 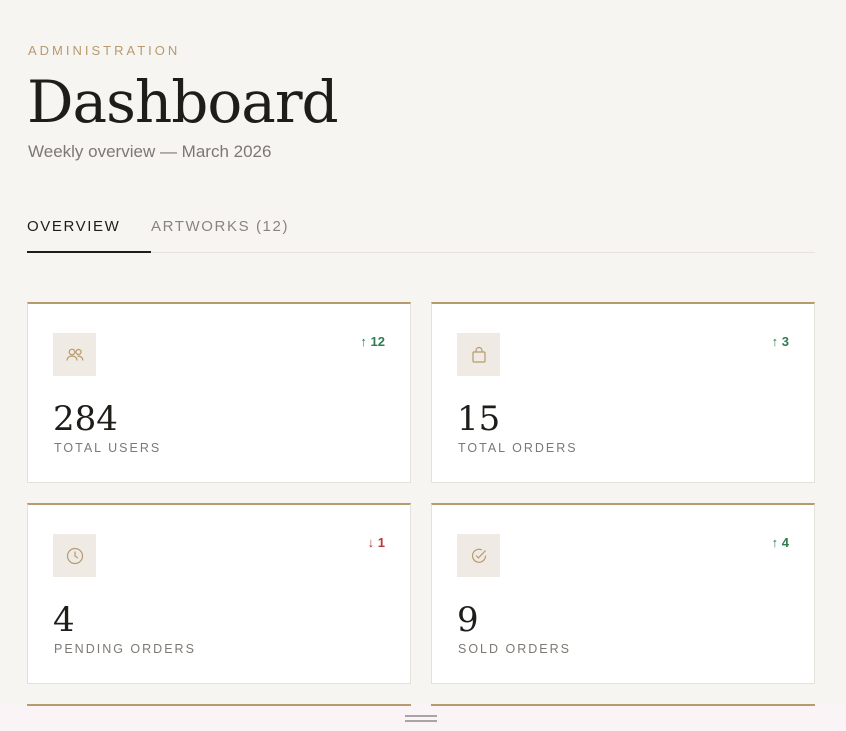 What do you see at coordinates (74, 555) in the screenshot?
I see `clock-icon` at bounding box center [74, 555].